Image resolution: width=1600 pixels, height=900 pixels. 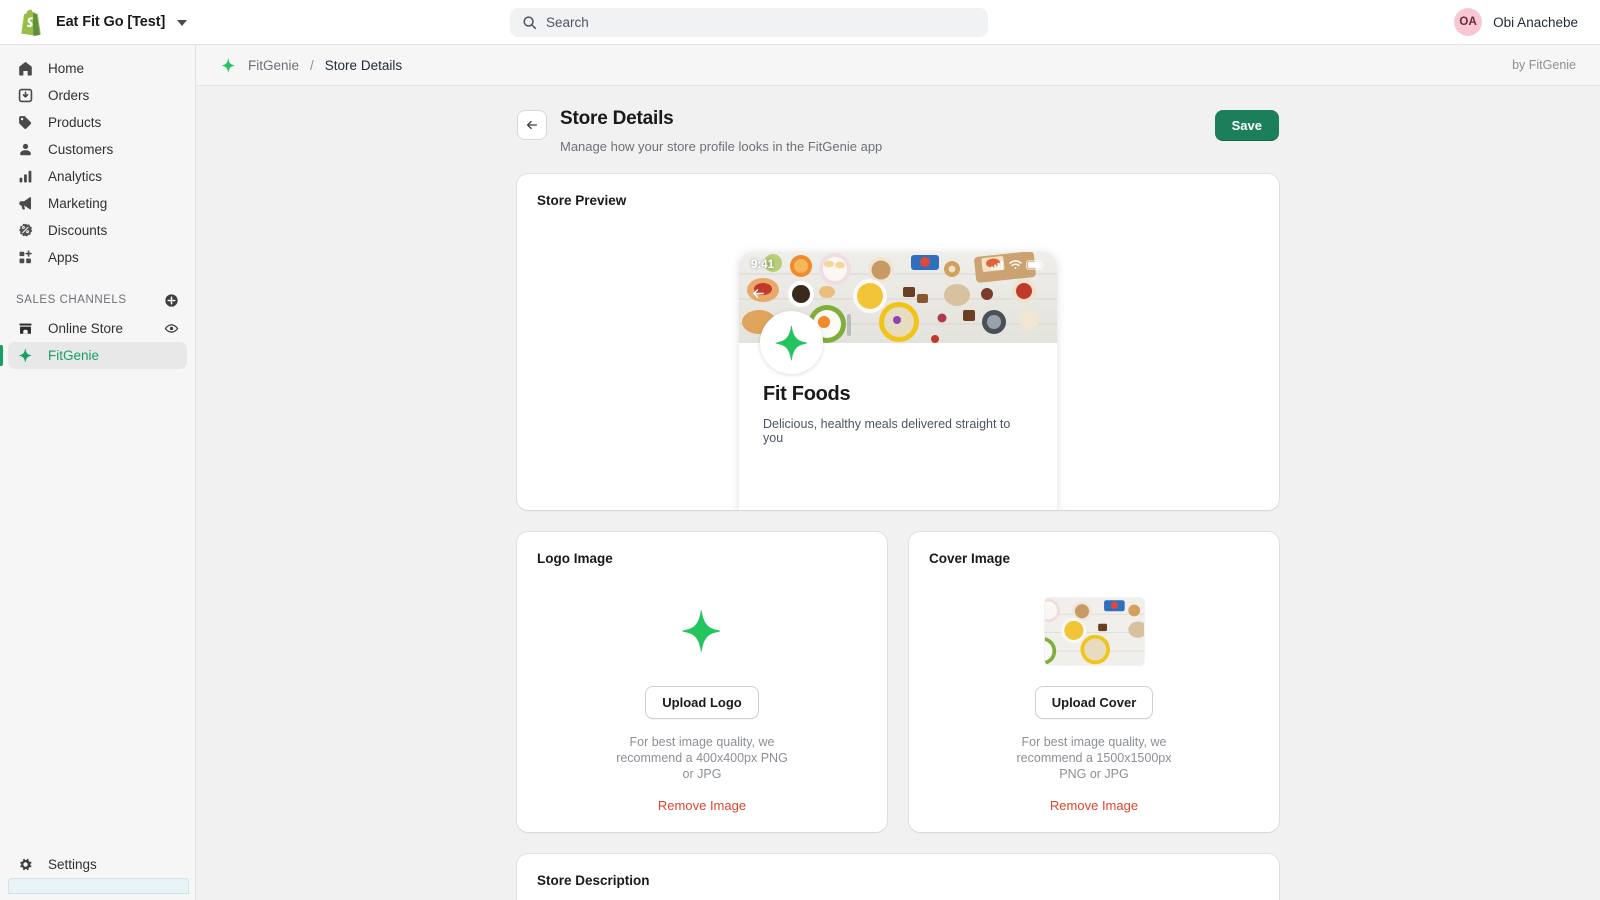 What do you see at coordinates (25, 122) in the screenshot?
I see `tag-icon` at bounding box center [25, 122].